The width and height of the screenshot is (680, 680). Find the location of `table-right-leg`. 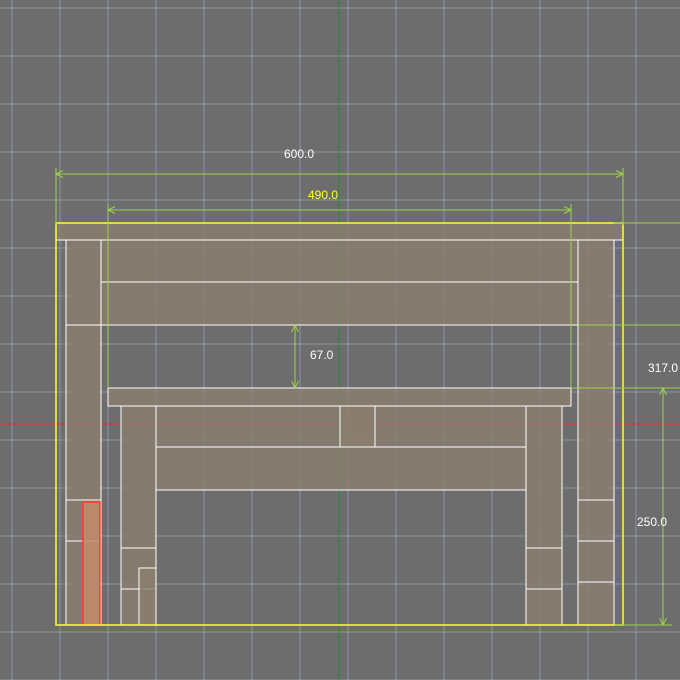

table-right-leg is located at coordinates (544, 515).